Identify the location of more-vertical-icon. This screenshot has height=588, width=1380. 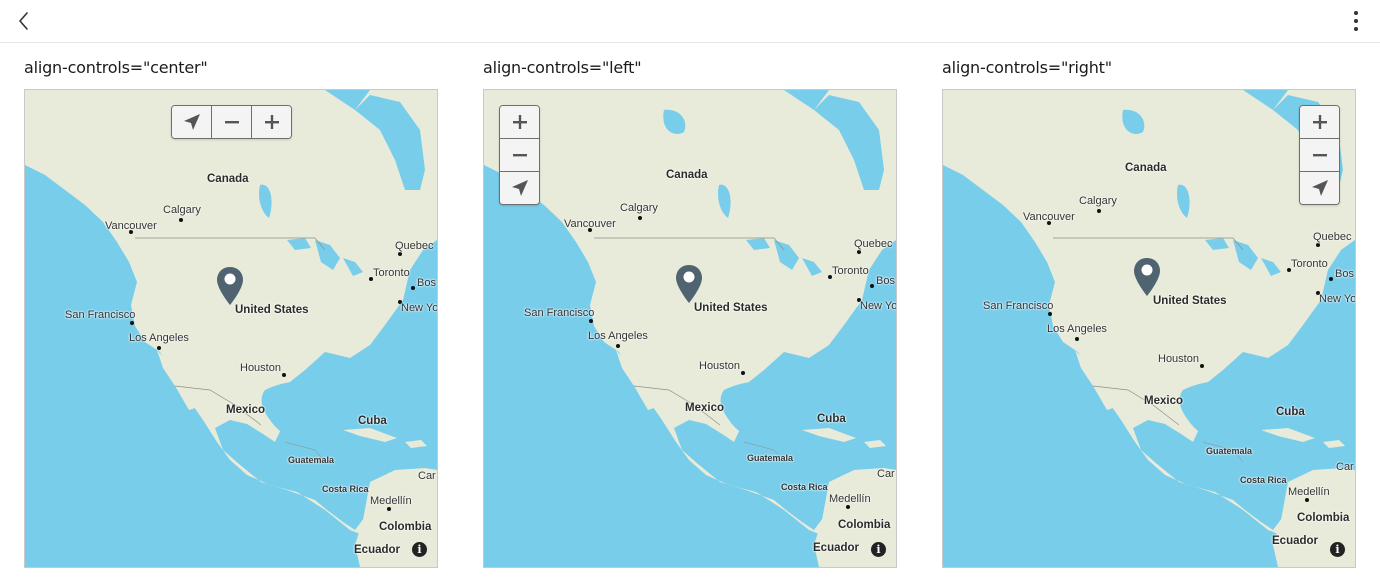
(1356, 21).